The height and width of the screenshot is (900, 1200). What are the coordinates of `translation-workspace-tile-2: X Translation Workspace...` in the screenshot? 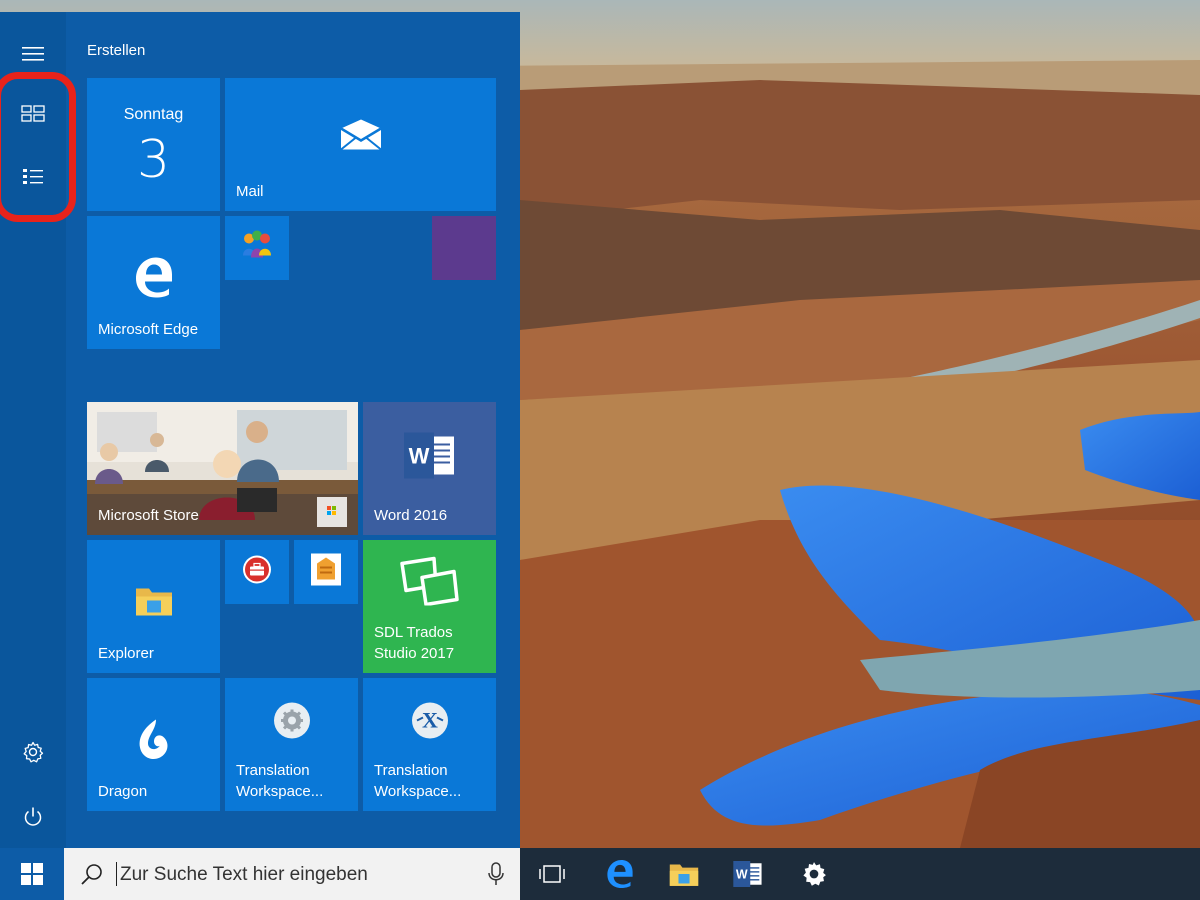 It's located at (429, 744).